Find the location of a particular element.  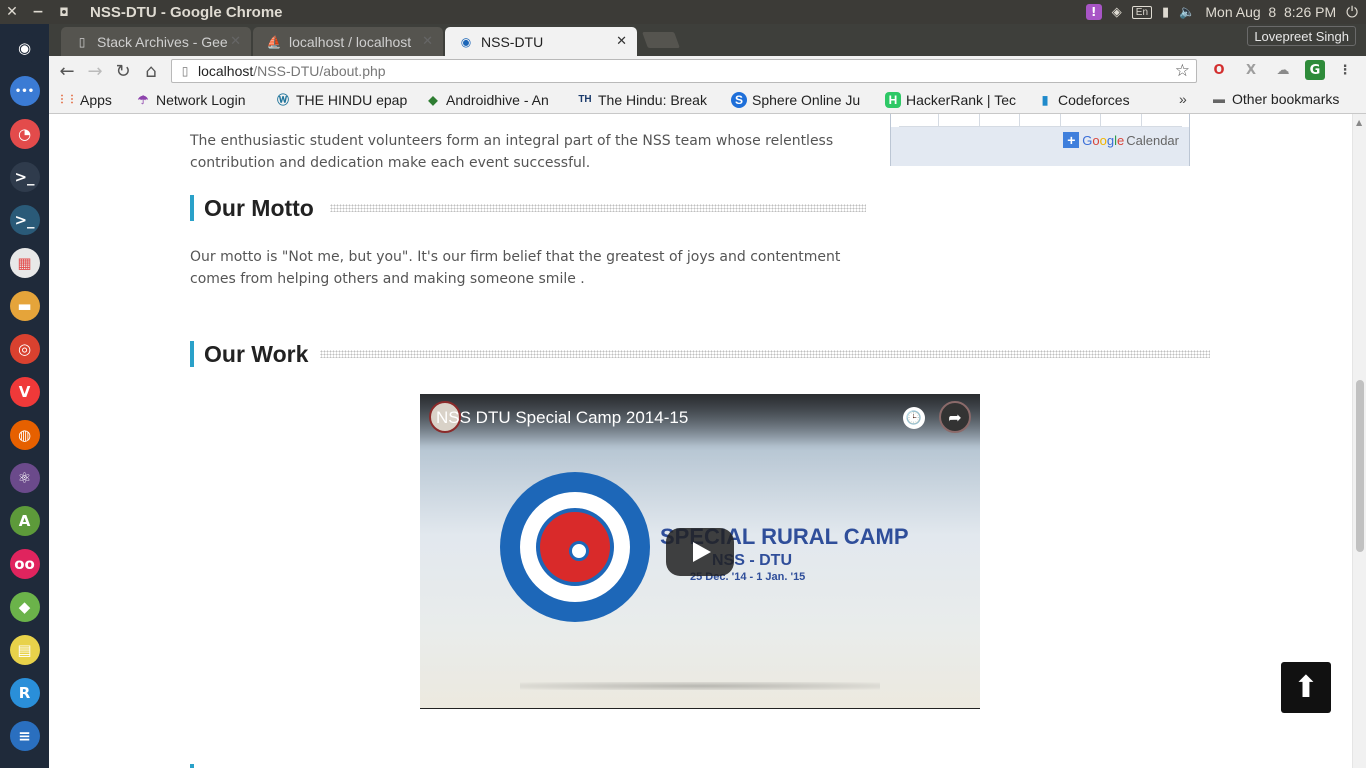

launcher-item: ◆ is located at coordinates (25, 607).